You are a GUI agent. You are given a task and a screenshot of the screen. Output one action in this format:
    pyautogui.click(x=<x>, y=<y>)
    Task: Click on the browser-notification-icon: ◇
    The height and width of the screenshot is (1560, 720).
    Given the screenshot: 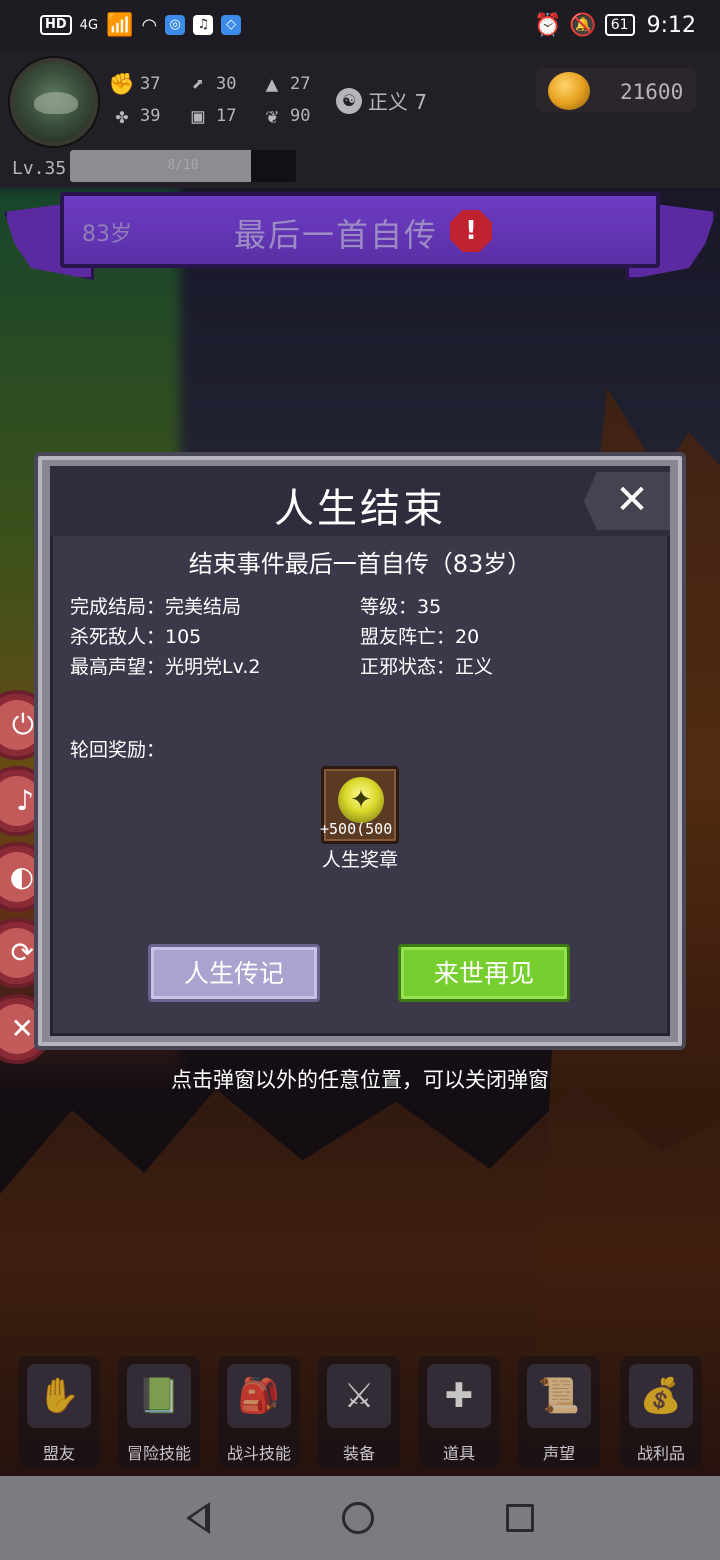 What is the action you would take?
    pyautogui.click(x=231, y=25)
    